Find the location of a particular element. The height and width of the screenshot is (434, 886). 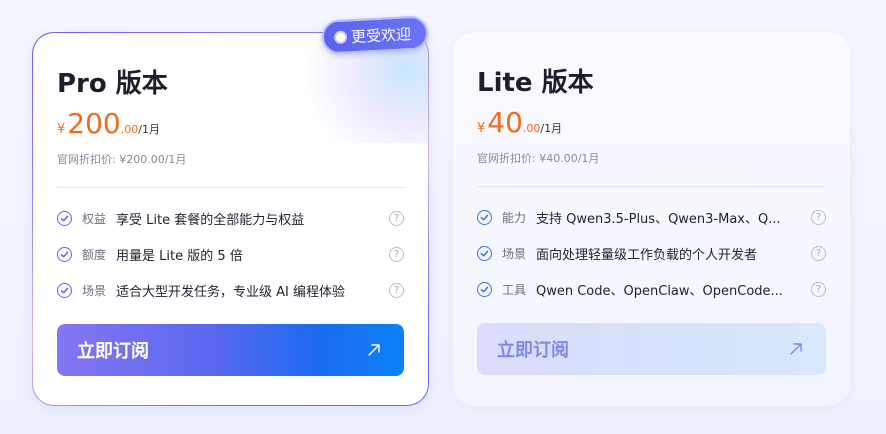

feature-key: 权益 is located at coordinates (94, 218).